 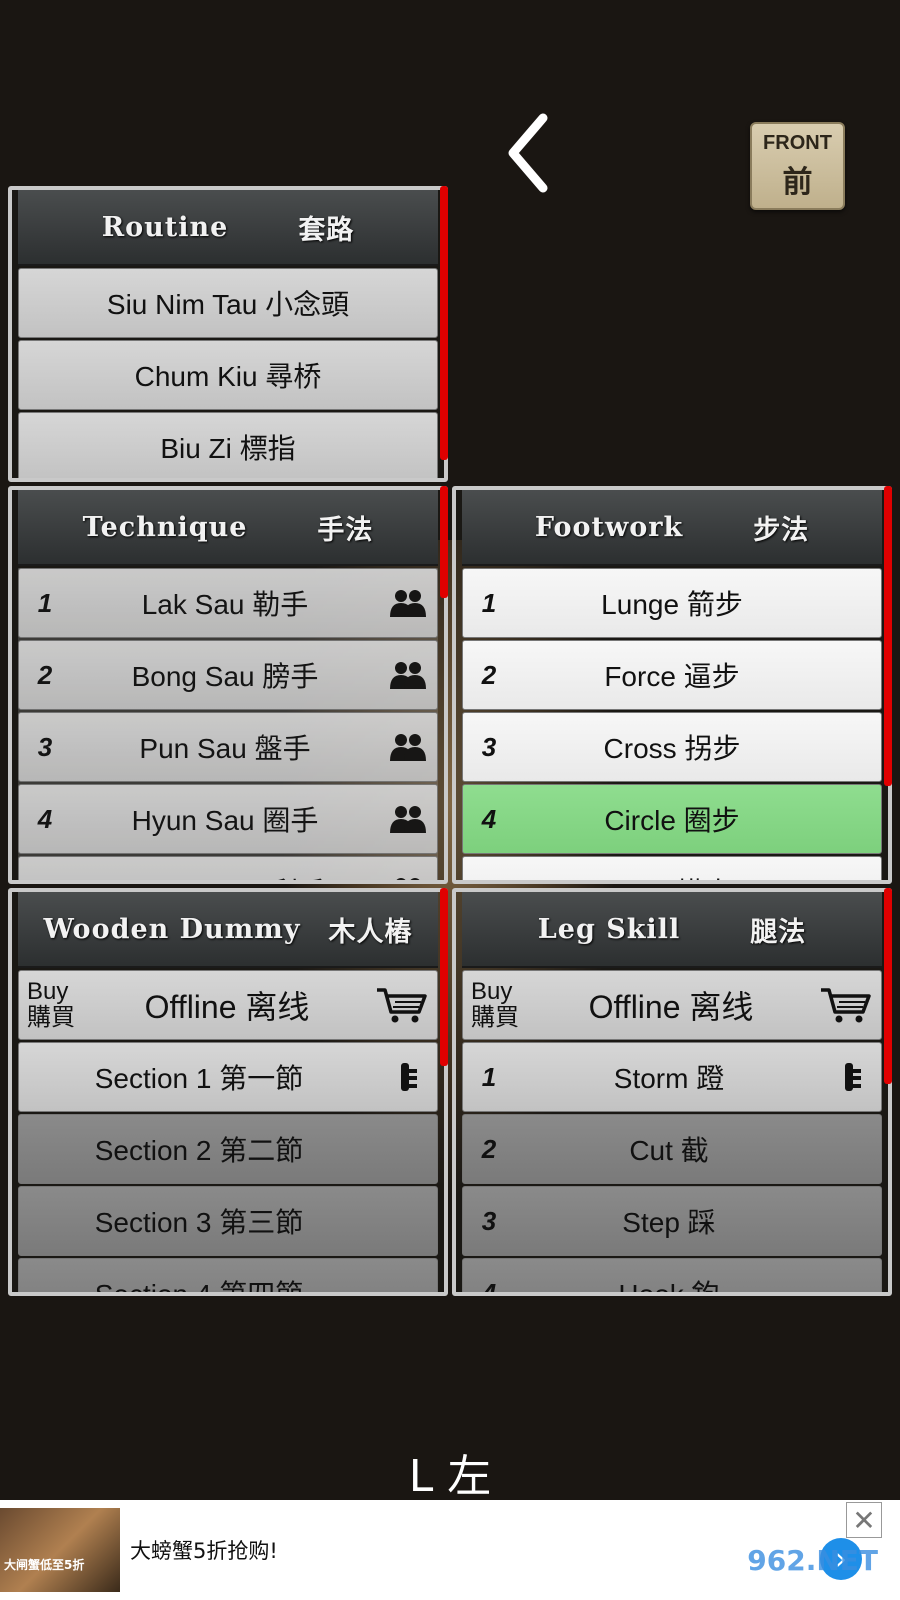 I want to click on leg-skill-buy-row: Buy 購買 Offline 离线, so click(x=672, y=1005).